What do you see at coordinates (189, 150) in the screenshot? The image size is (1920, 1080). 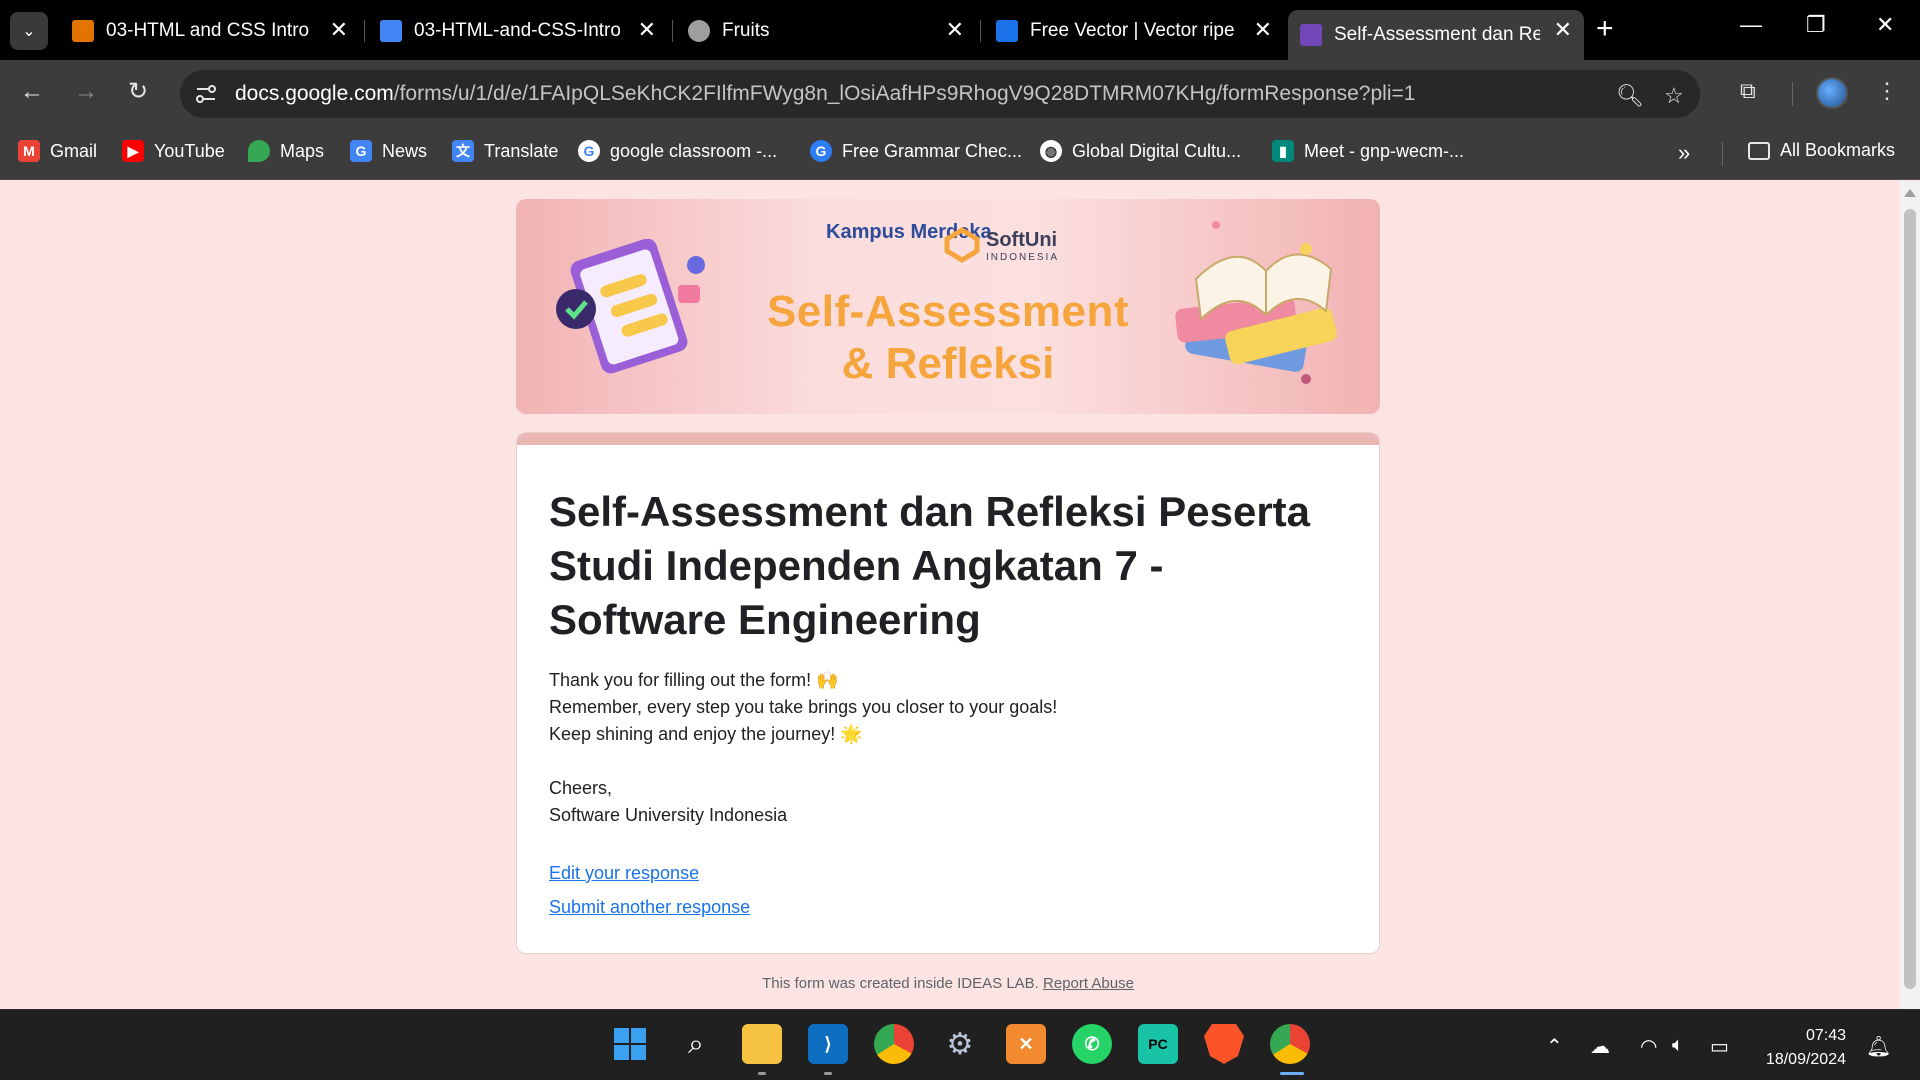 I see `bookmark-label: YouTube` at bounding box center [189, 150].